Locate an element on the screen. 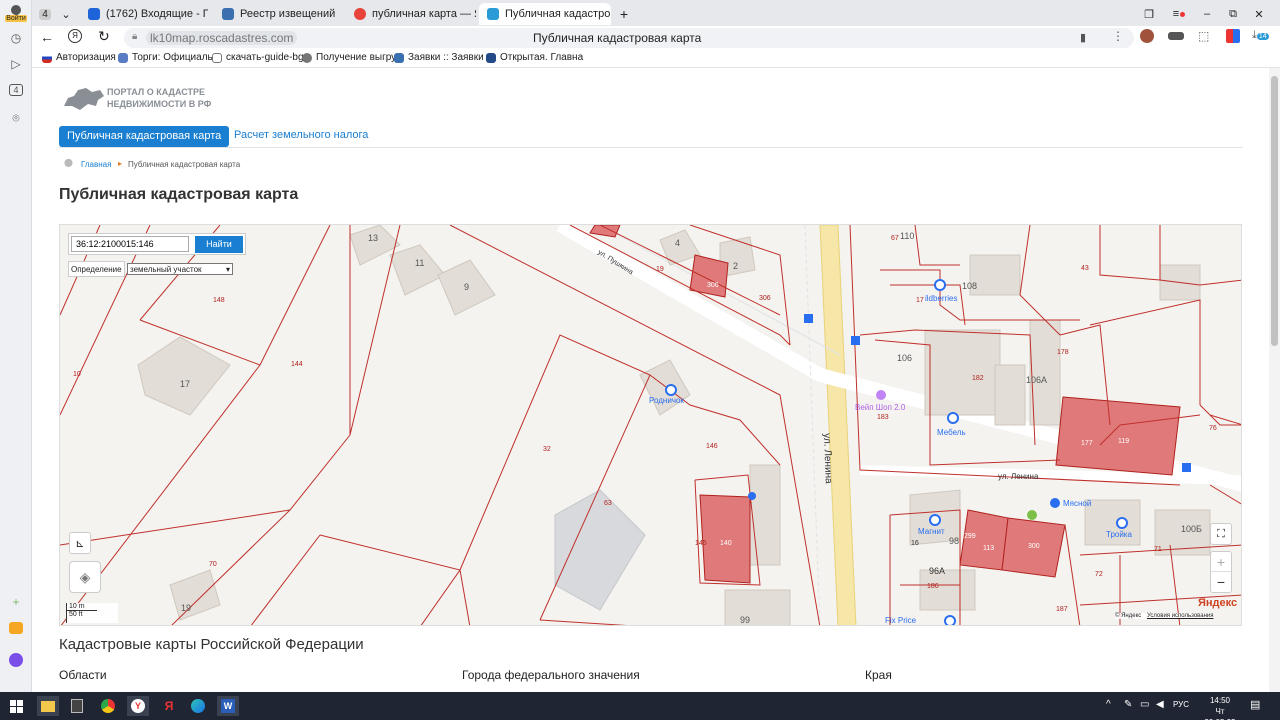 This screenshot has height=728, width=1280. menu-icon: ≡ is located at coordinates (1179, 14).